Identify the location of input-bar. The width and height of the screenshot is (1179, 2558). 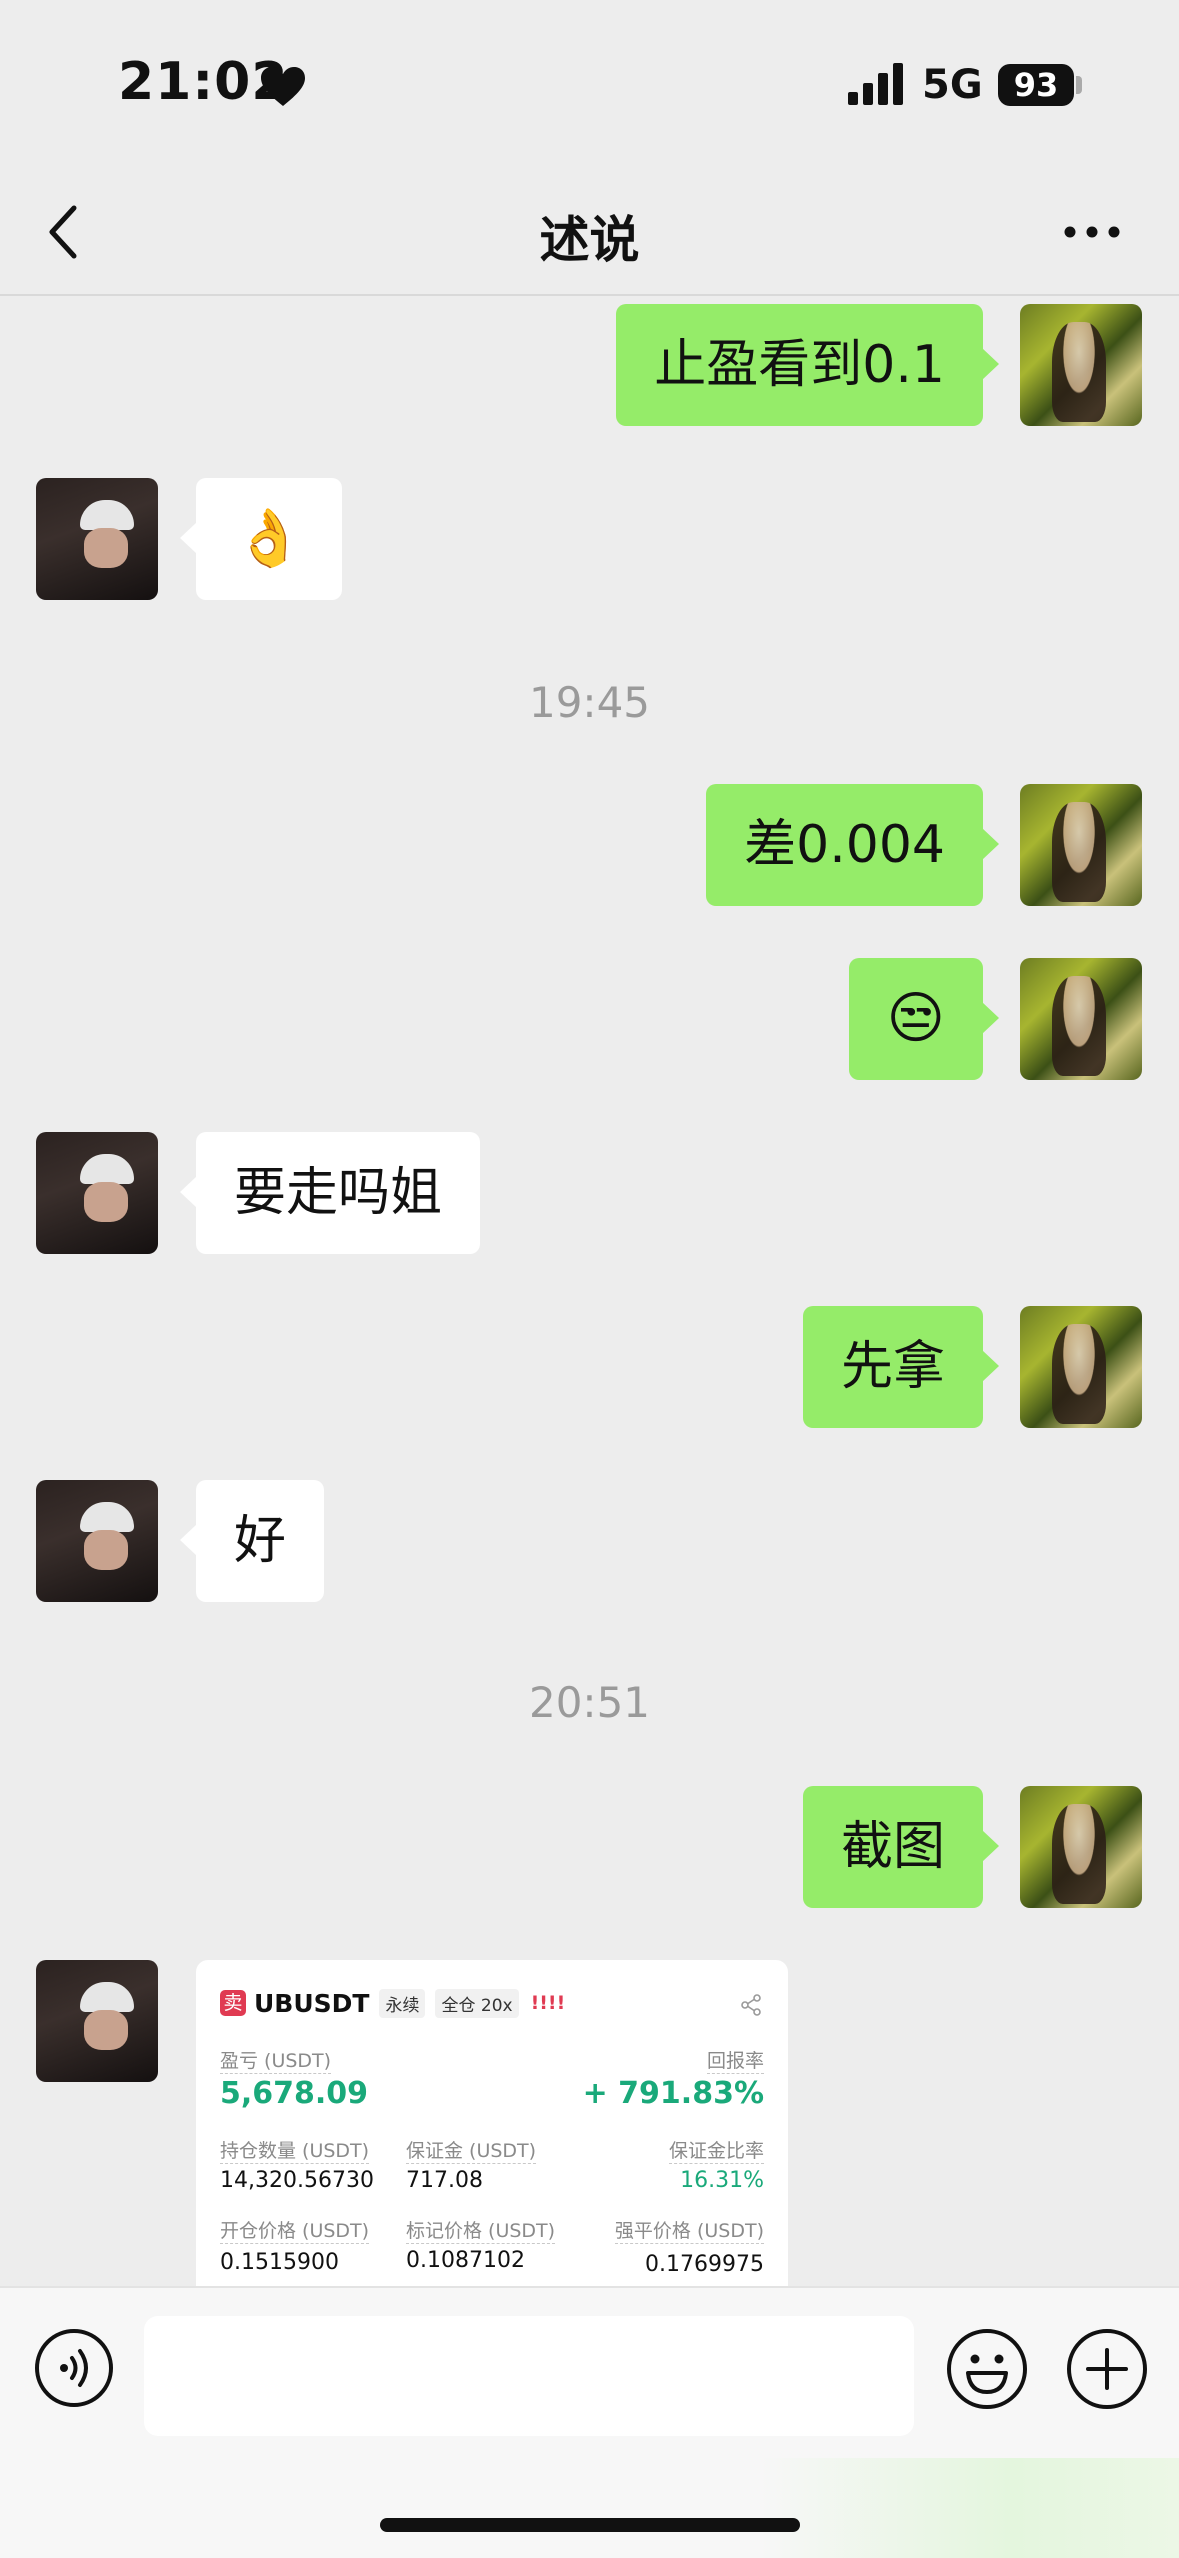
(589, 2422).